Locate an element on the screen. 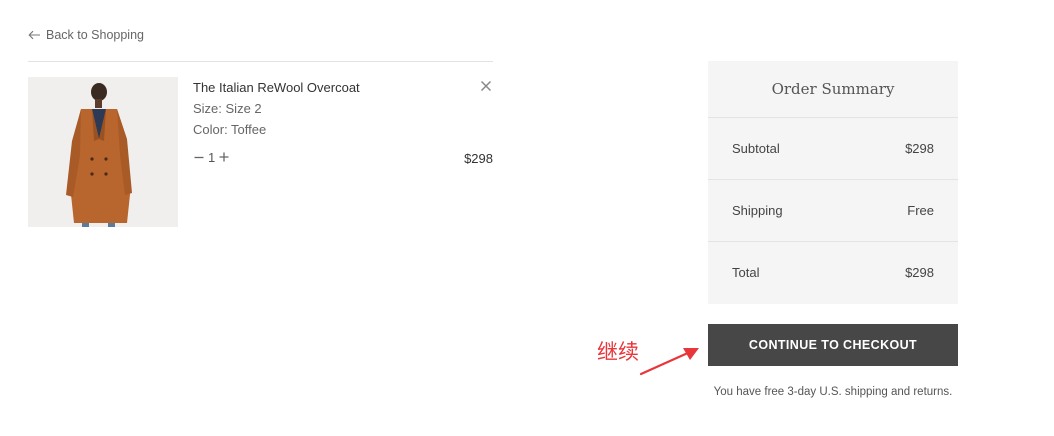  total-label: Total is located at coordinates (746, 272).